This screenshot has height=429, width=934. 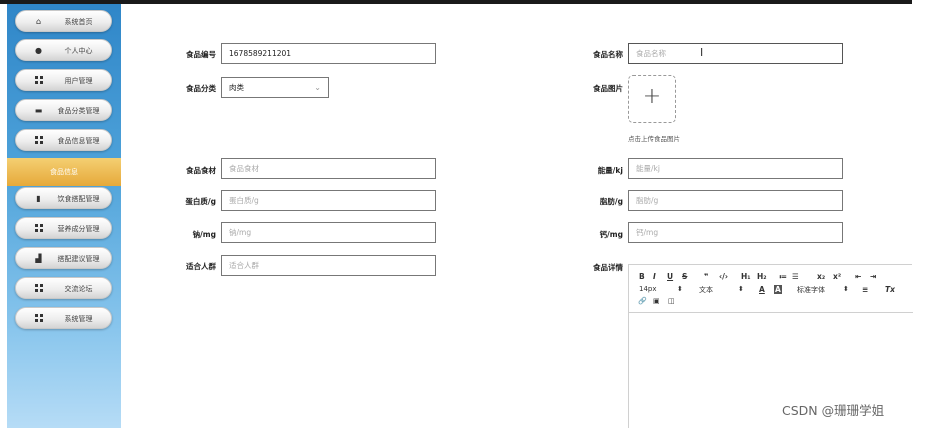 What do you see at coordinates (746, 276) in the screenshot?
I see `h1-button: H₁` at bounding box center [746, 276].